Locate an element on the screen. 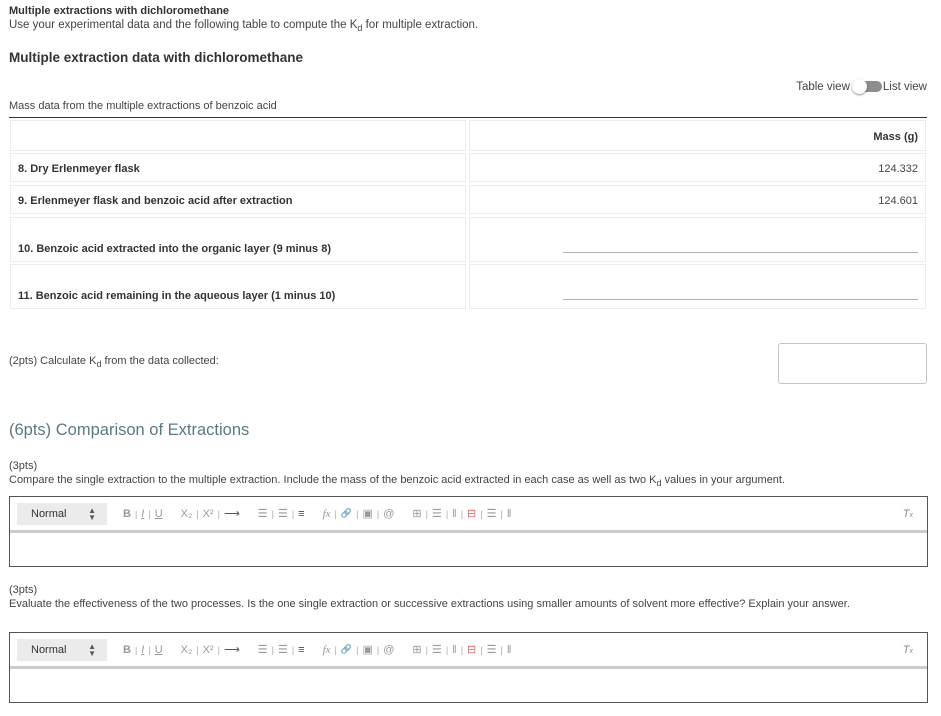 Image resolution: width=941 pixels, height=716 pixels. question-1-points: (3pts) is located at coordinates (23, 466).